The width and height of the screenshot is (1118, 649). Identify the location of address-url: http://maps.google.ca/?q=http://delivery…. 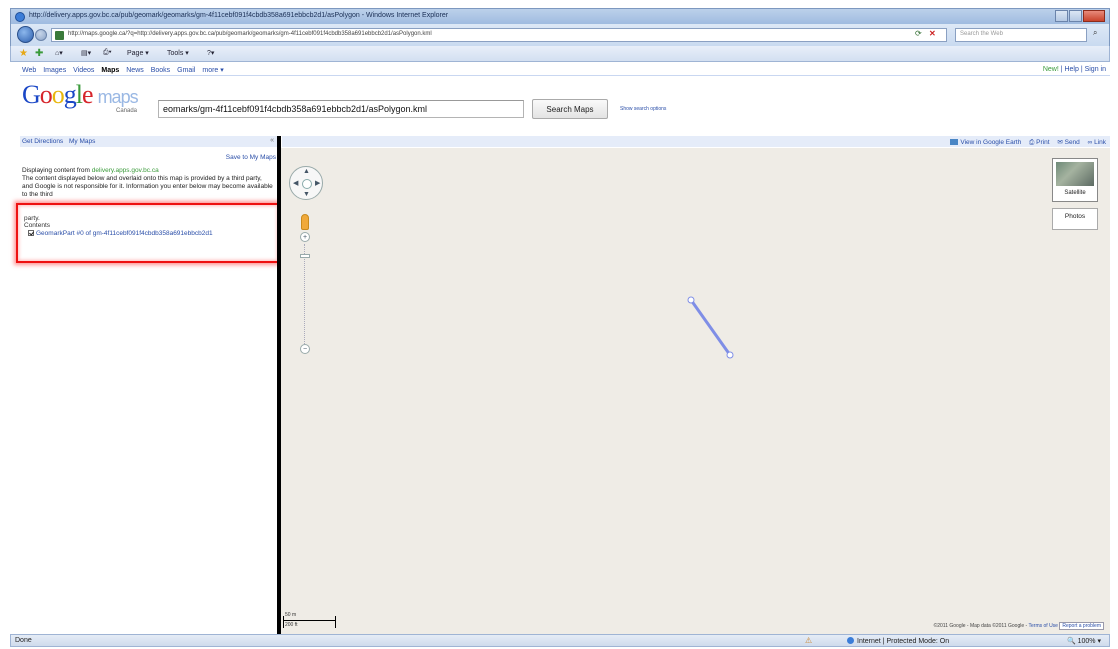
(250, 34).